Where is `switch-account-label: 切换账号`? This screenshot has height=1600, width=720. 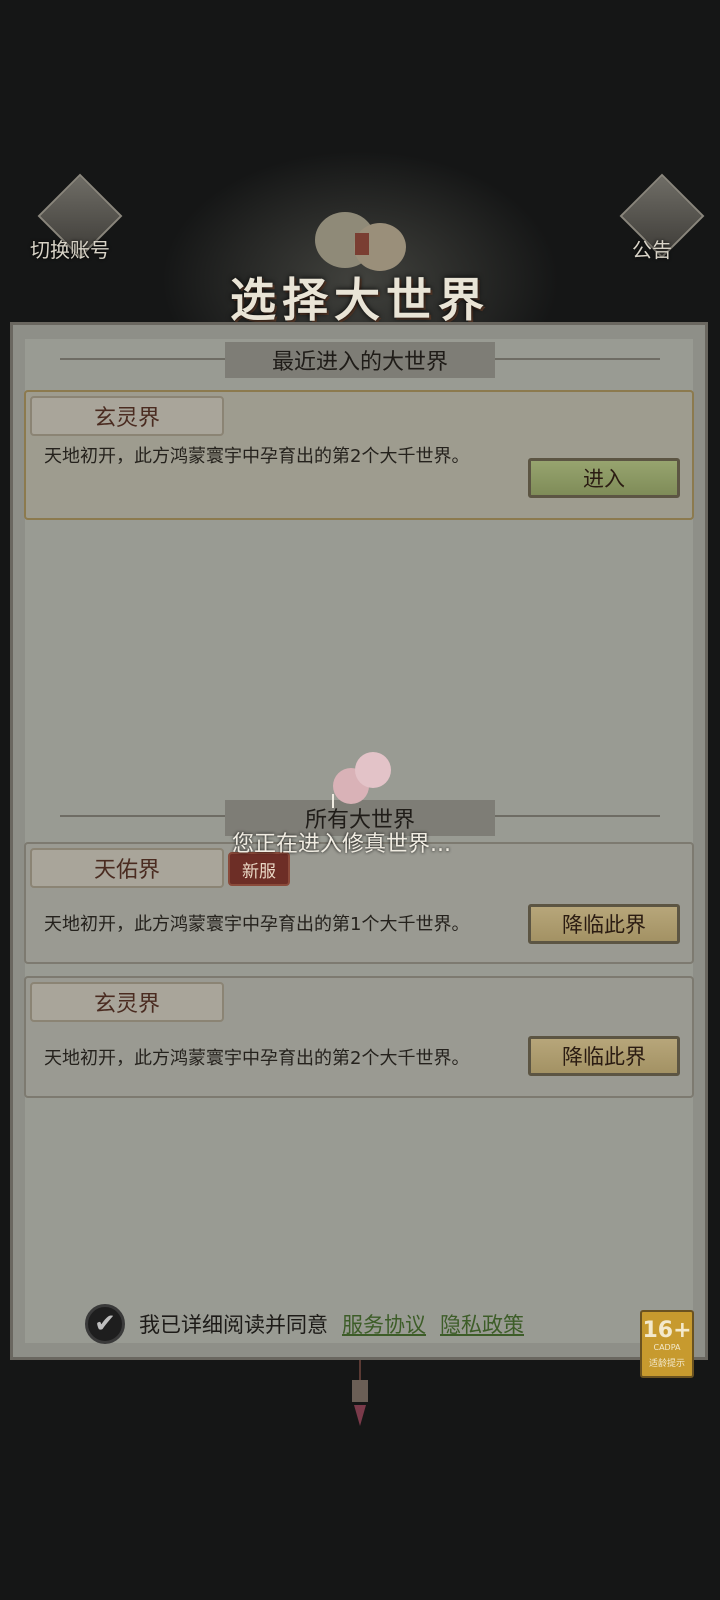
switch-account-label: 切换账号 is located at coordinates (70, 250).